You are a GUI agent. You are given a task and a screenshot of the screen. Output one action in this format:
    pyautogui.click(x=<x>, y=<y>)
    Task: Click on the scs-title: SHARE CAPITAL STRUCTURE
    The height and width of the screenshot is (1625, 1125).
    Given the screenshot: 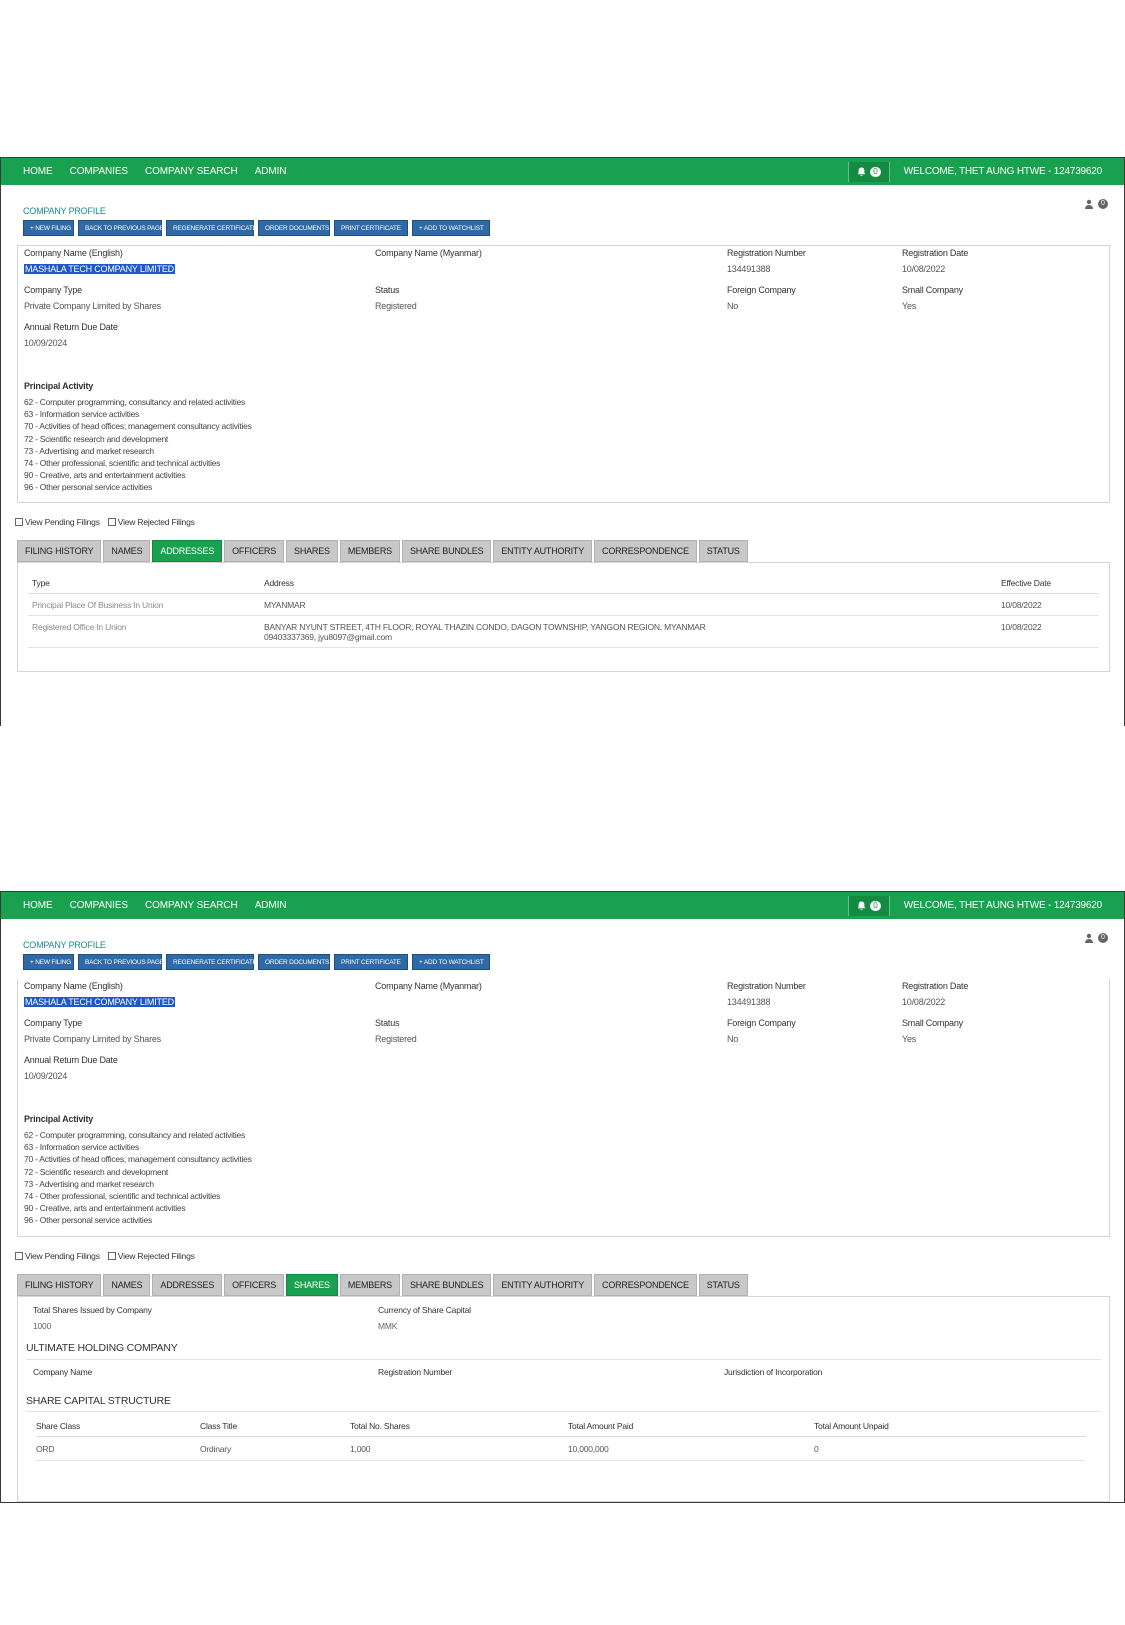 What is the action you would take?
    pyautogui.click(x=98, y=1401)
    